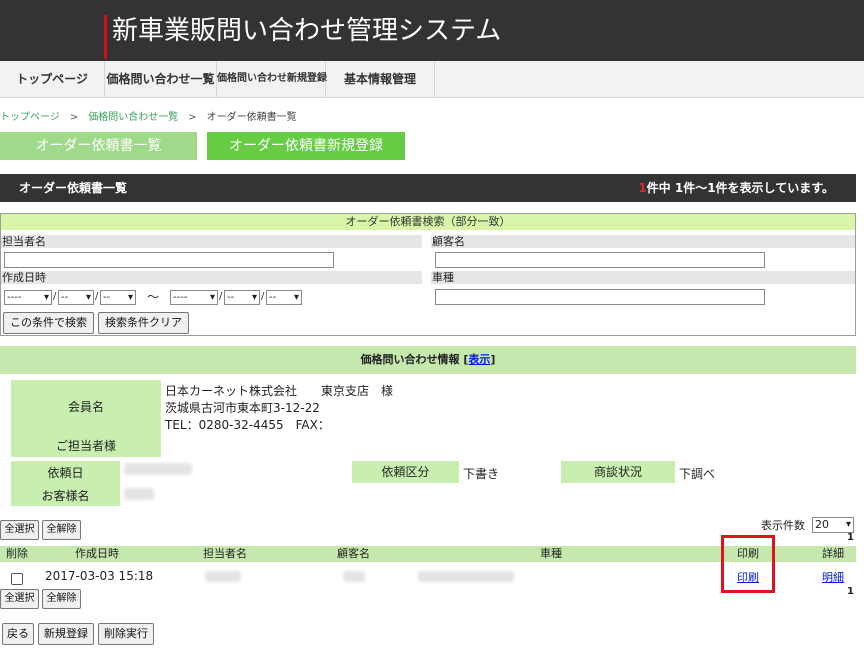  Describe the element at coordinates (697, 474) in the screenshot. I see `status-value: 下調べ` at that location.